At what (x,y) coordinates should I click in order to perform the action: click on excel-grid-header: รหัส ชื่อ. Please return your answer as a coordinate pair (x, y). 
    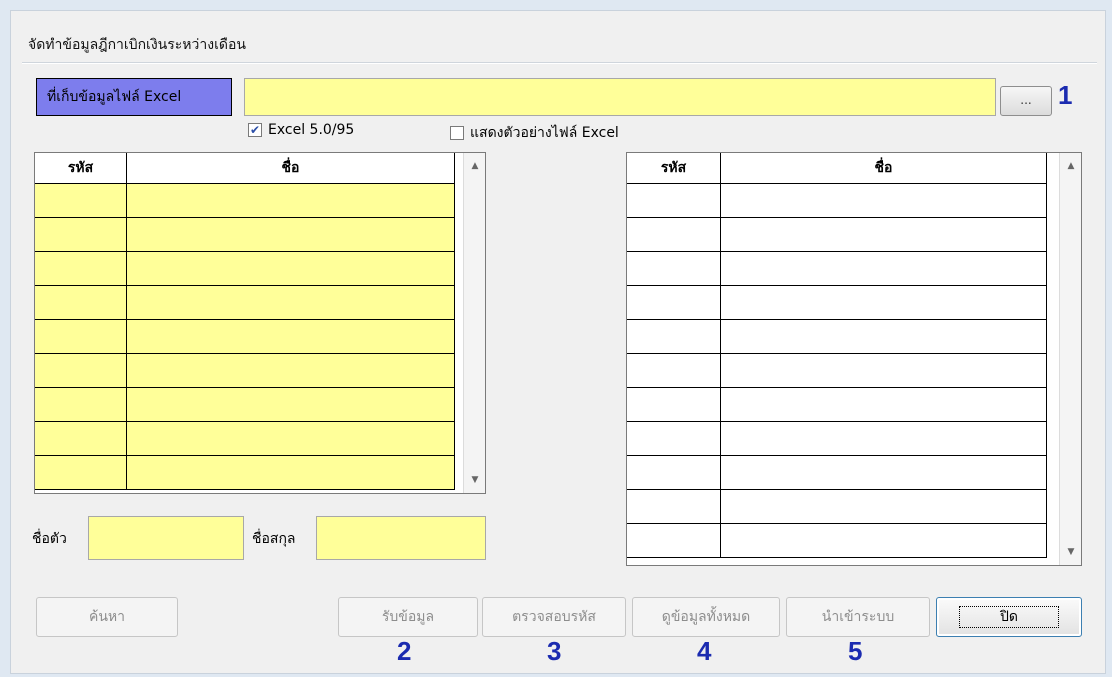
    Looking at the image, I should click on (245, 168).